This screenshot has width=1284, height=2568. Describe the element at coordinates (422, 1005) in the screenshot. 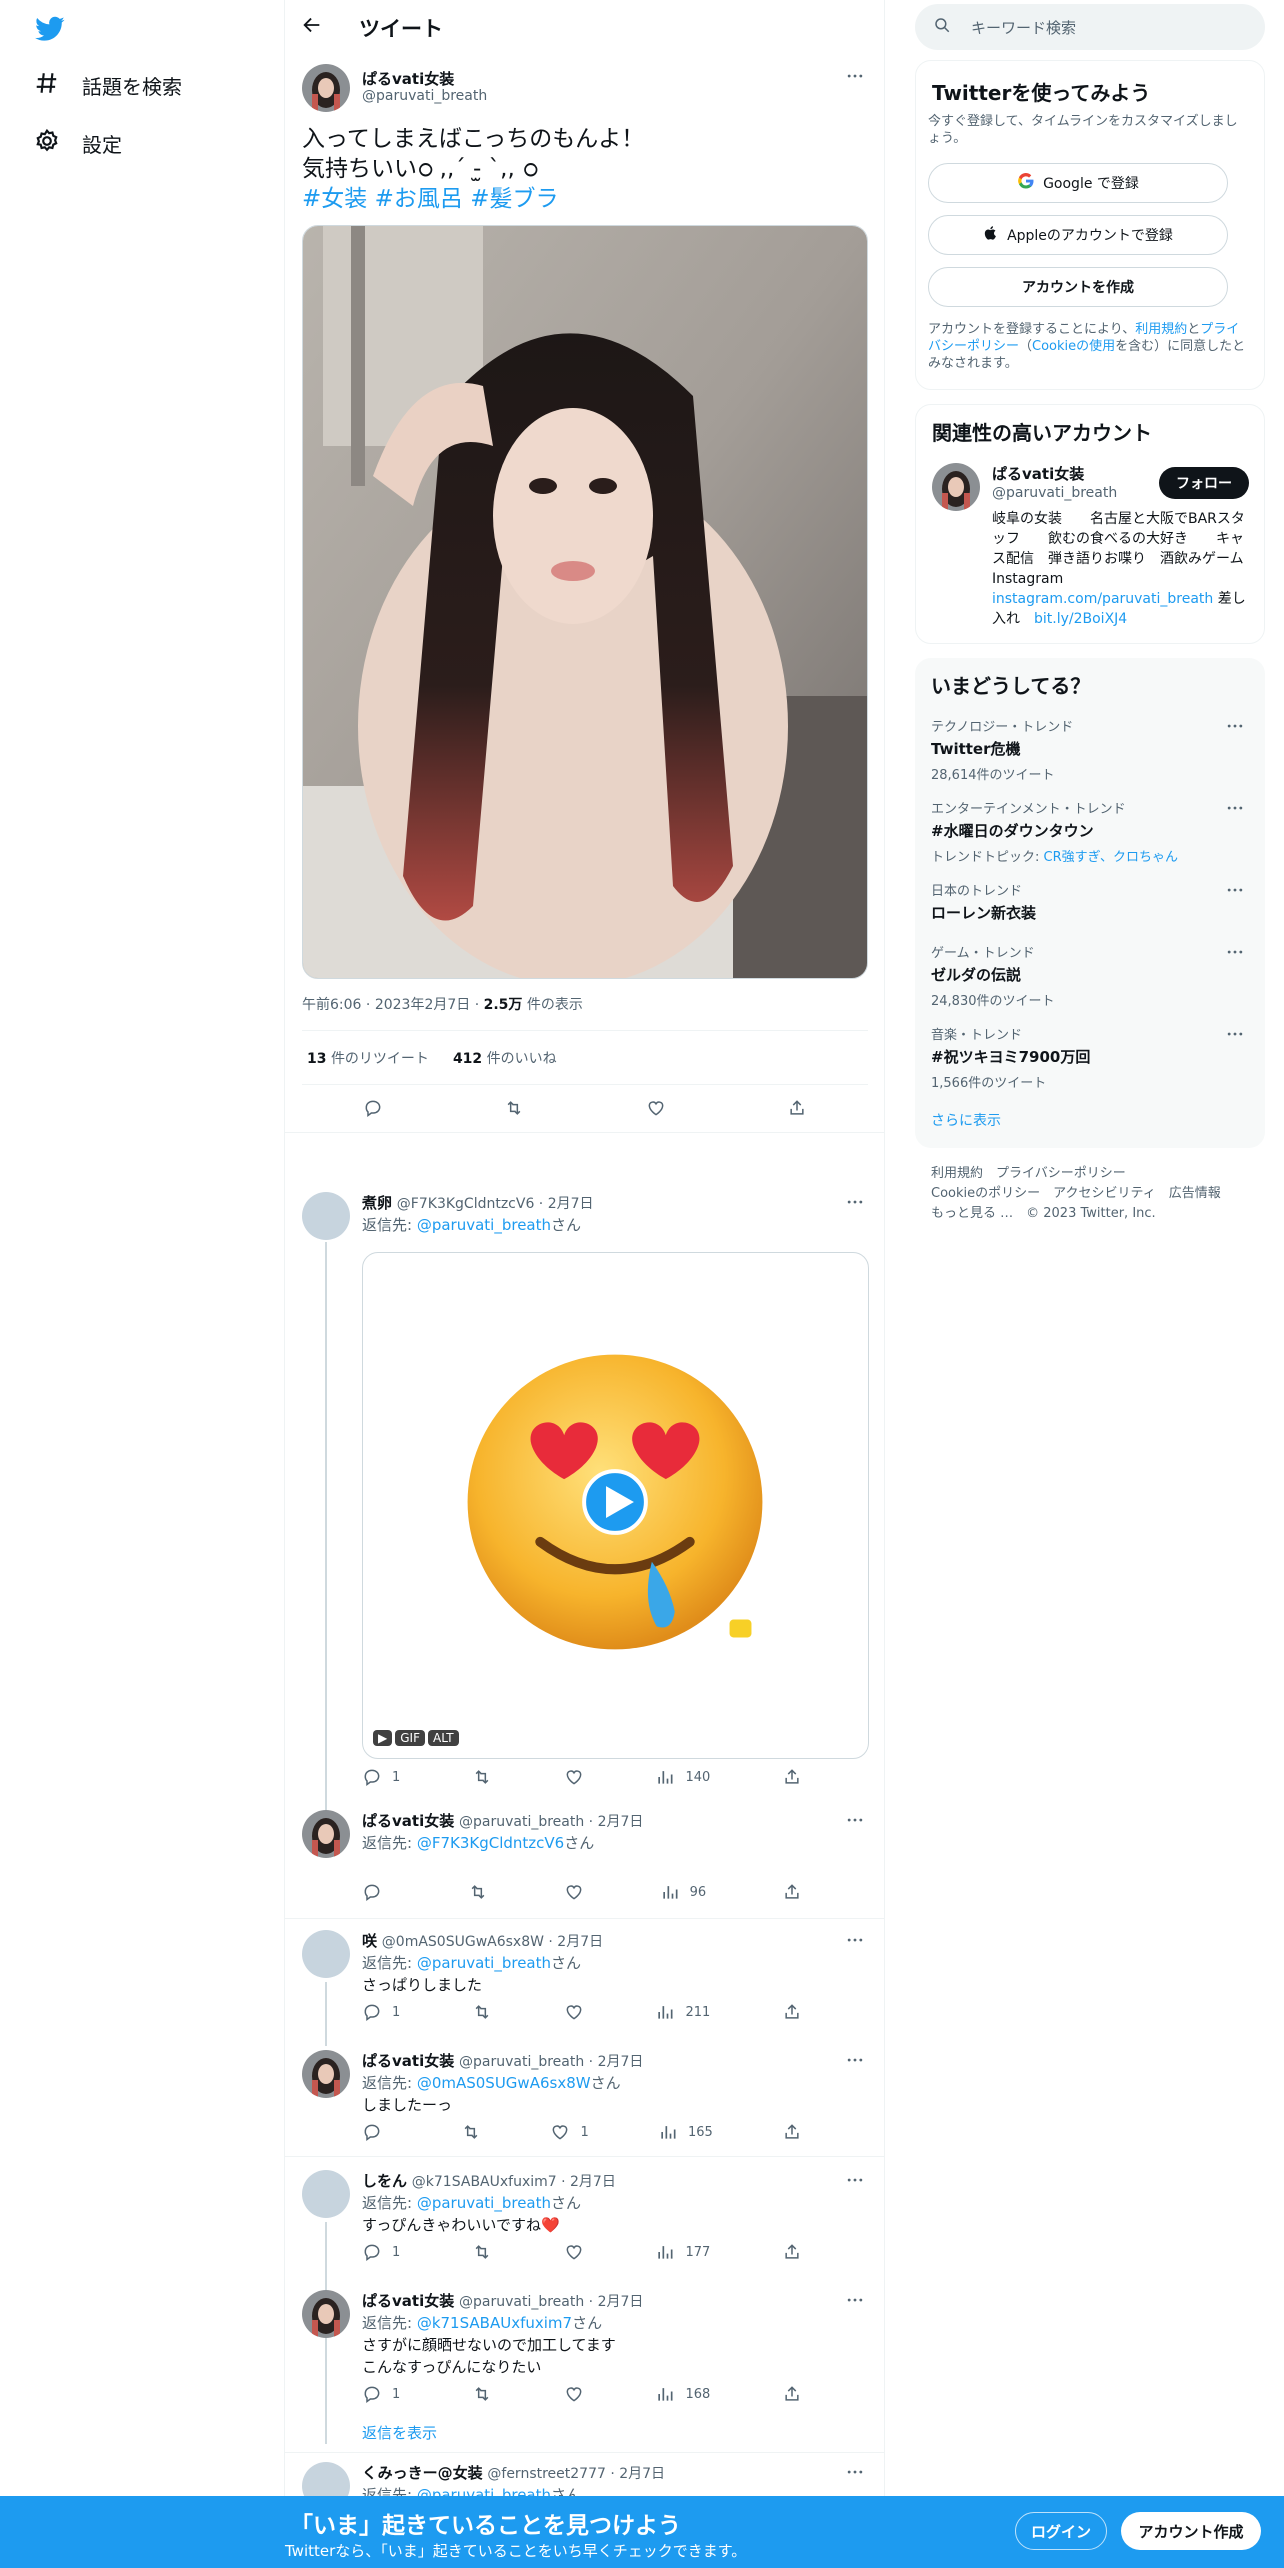

I see `tweet-date: 2023年2月7日` at that location.